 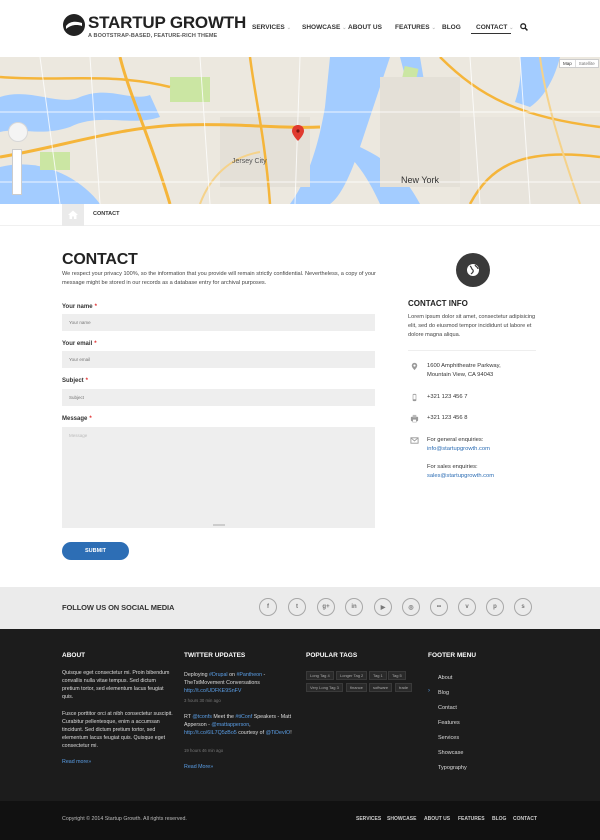 What do you see at coordinates (17, 172) in the screenshot?
I see `map-zoom-slider` at bounding box center [17, 172].